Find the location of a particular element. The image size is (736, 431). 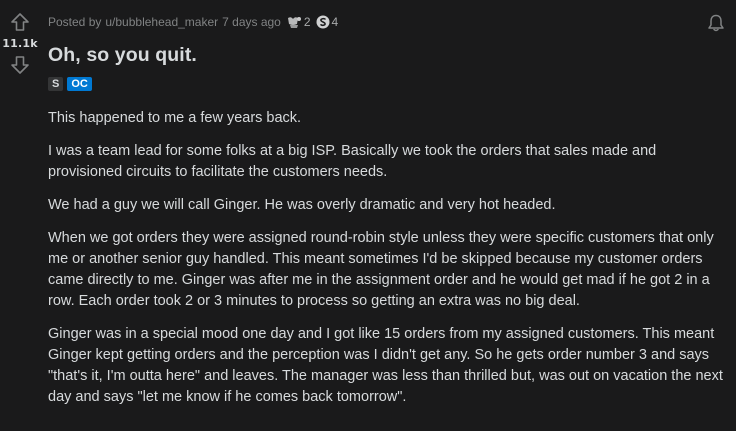

posted-by-label: Posted by is located at coordinates (75, 22).